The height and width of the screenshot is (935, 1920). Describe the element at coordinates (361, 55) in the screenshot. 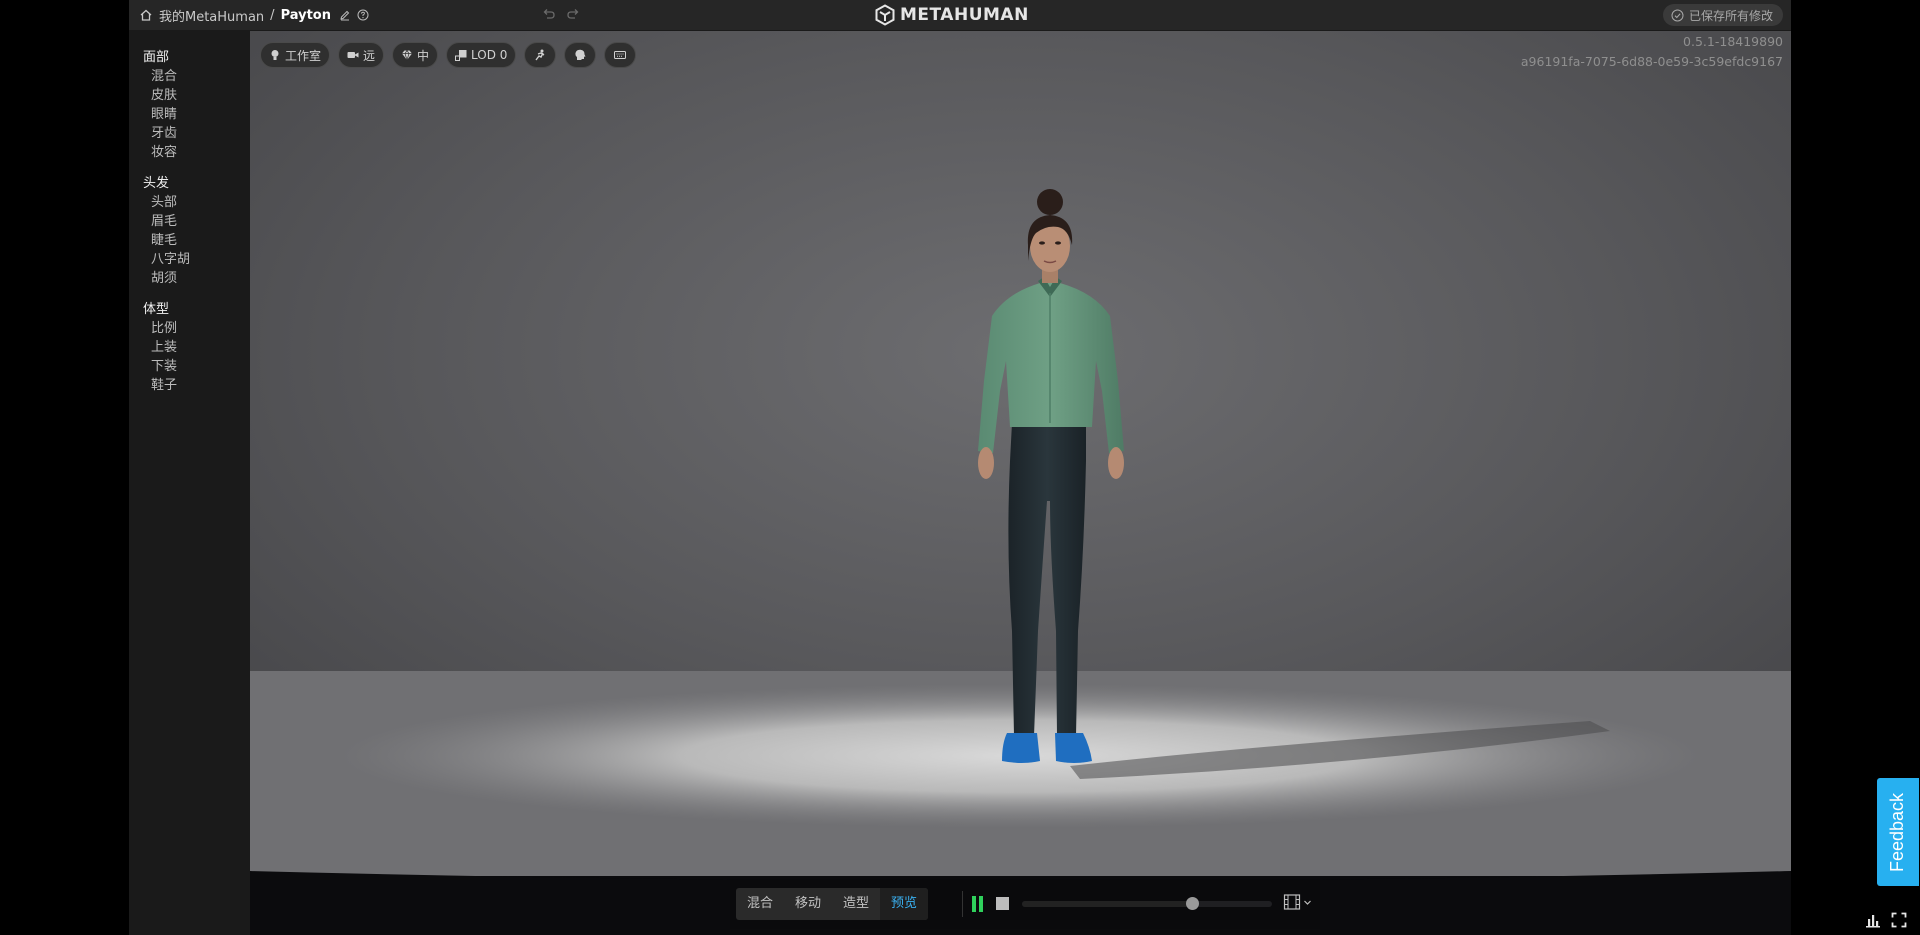

I see `camera-button: 远` at that location.